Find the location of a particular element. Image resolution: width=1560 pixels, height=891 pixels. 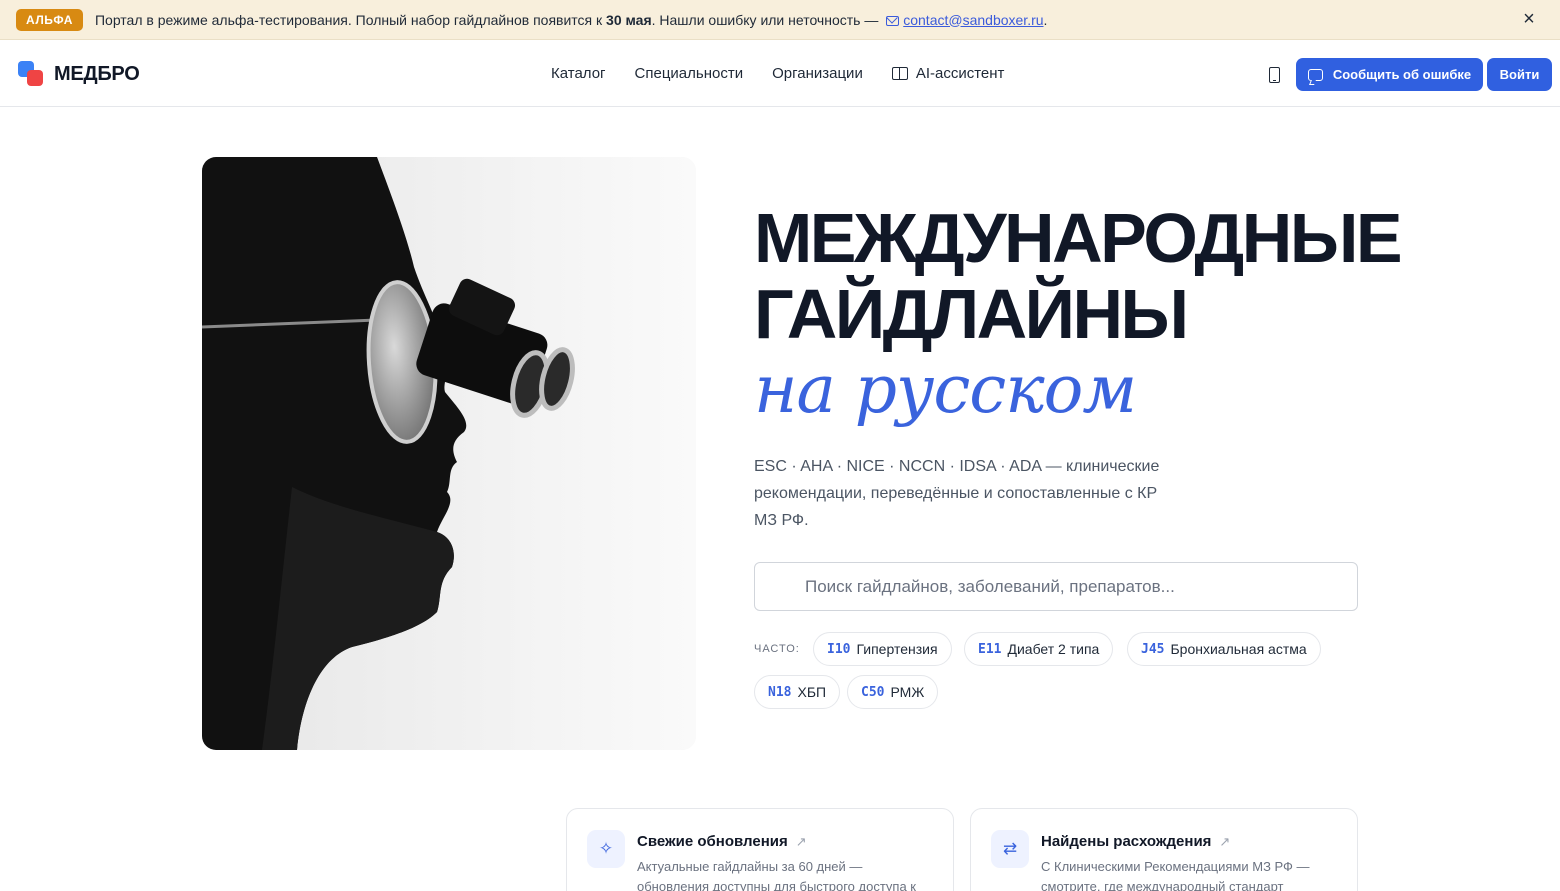

search-input is located at coordinates (1075, 586).